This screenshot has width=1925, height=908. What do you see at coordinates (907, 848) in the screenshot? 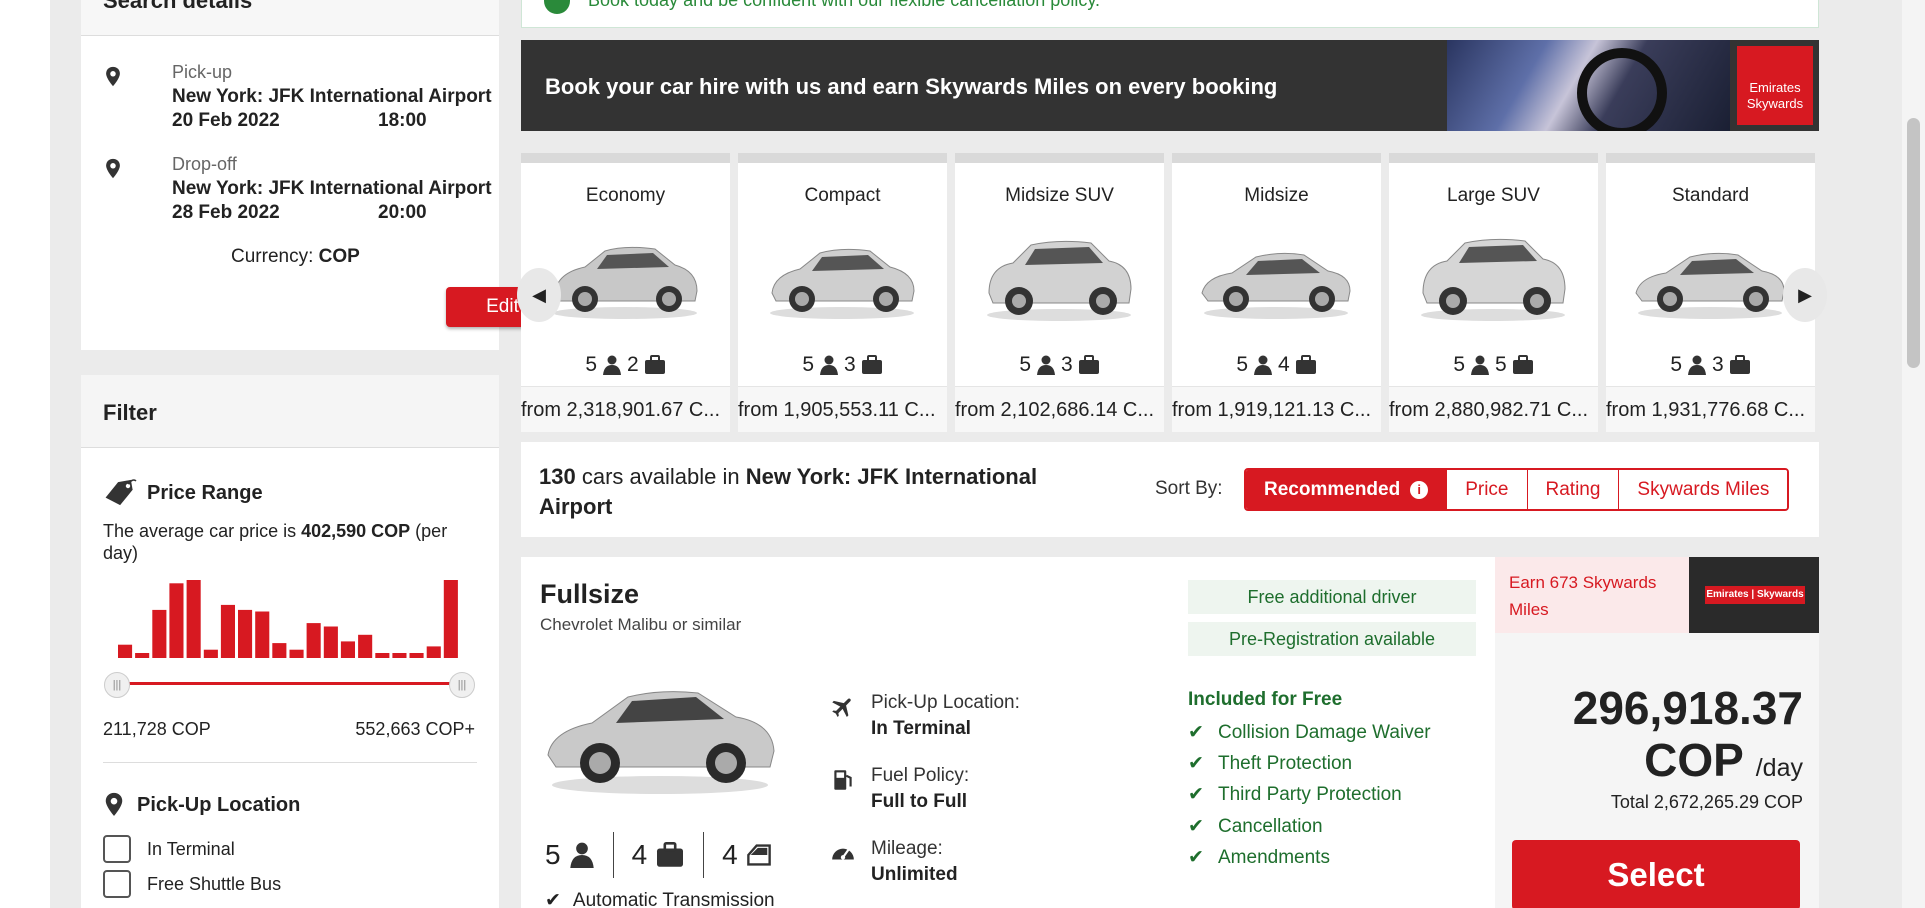
I see `detail-label: Mileage:` at bounding box center [907, 848].